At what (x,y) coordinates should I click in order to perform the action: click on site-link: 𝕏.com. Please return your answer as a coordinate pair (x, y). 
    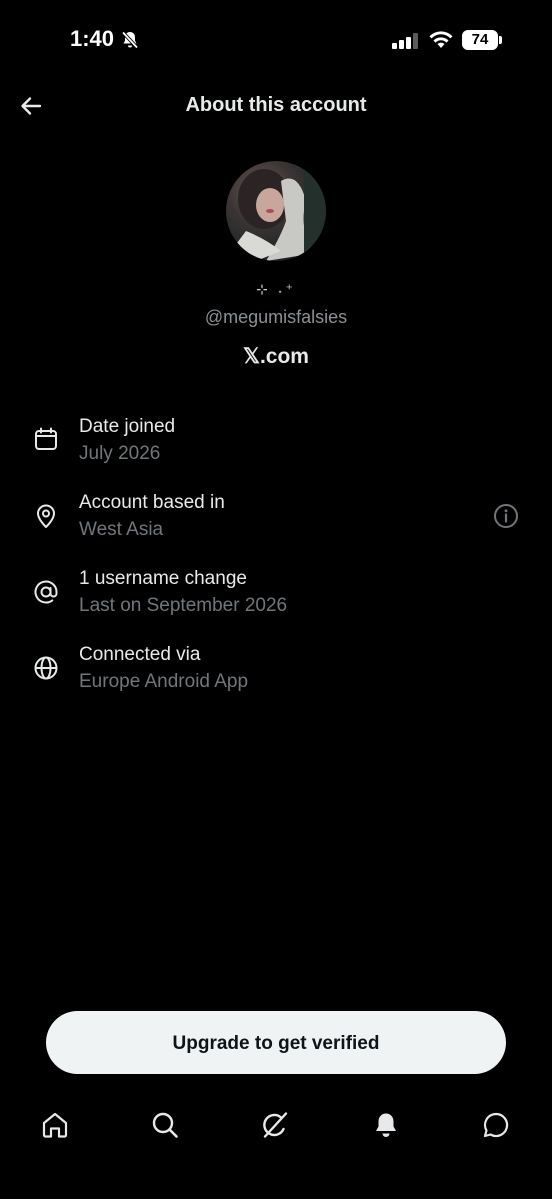
    Looking at the image, I should click on (276, 356).